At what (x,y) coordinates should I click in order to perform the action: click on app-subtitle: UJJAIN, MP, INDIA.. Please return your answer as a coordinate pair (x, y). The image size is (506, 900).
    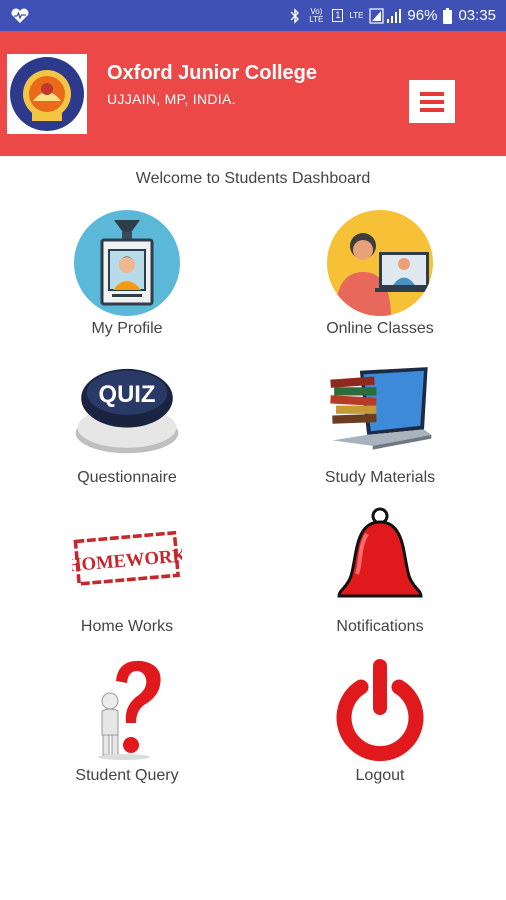
    Looking at the image, I should click on (171, 99).